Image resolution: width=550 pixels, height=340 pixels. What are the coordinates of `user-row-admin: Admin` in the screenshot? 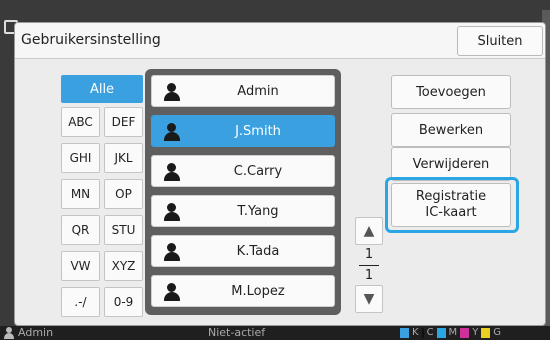 It's located at (243, 91).